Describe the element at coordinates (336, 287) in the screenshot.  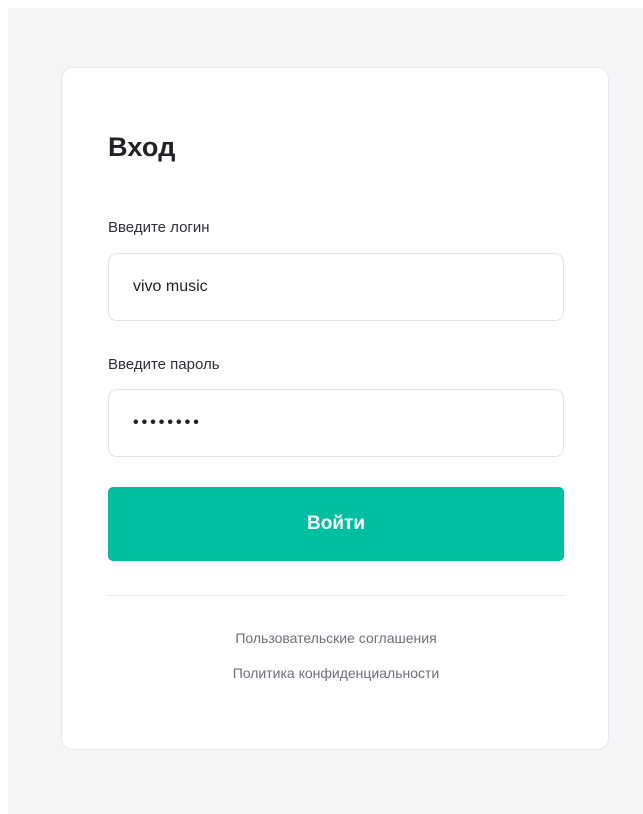
I see `login-input: vivo music` at that location.